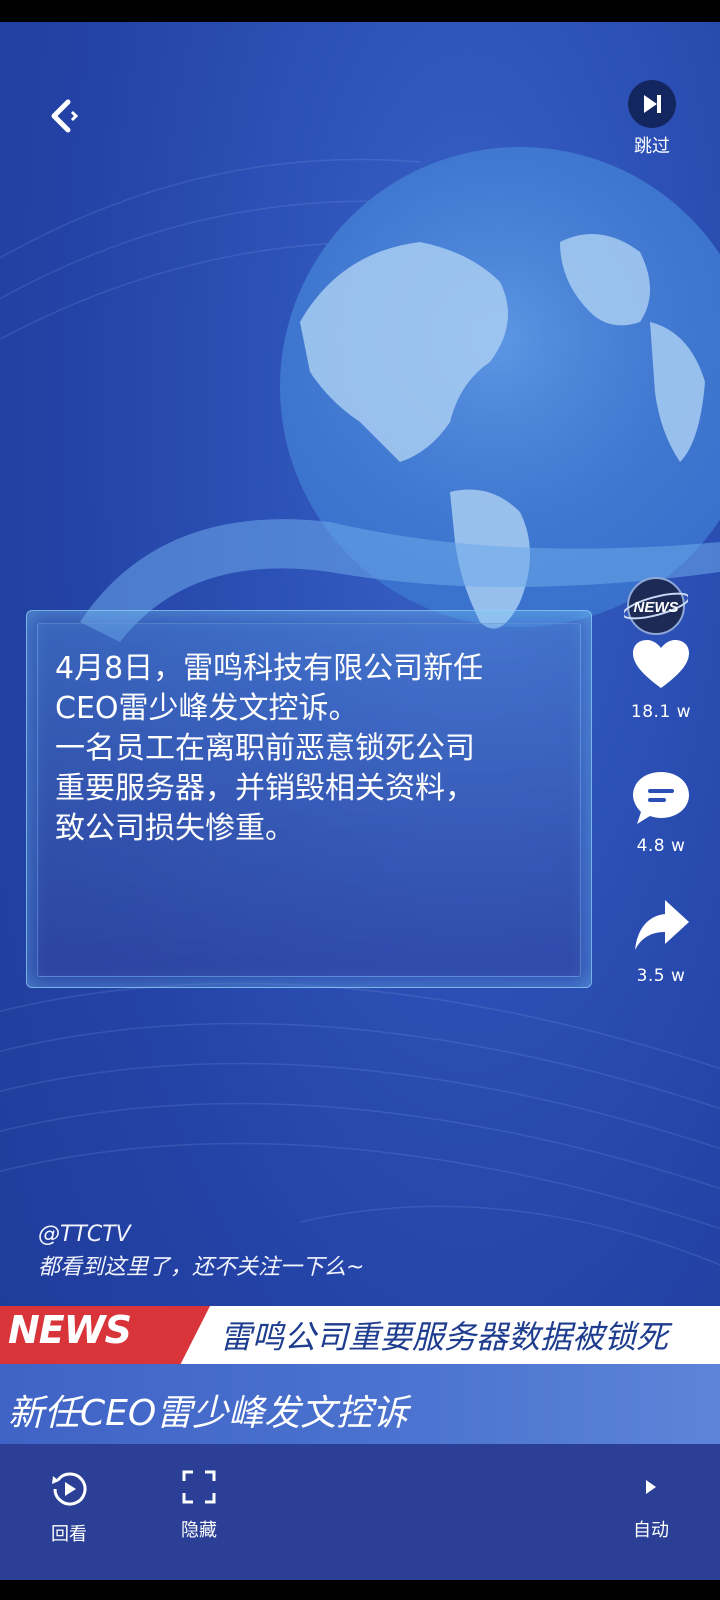 The height and width of the screenshot is (1600, 720). What do you see at coordinates (652, 128) in the screenshot?
I see `skip-button: 跳过` at bounding box center [652, 128].